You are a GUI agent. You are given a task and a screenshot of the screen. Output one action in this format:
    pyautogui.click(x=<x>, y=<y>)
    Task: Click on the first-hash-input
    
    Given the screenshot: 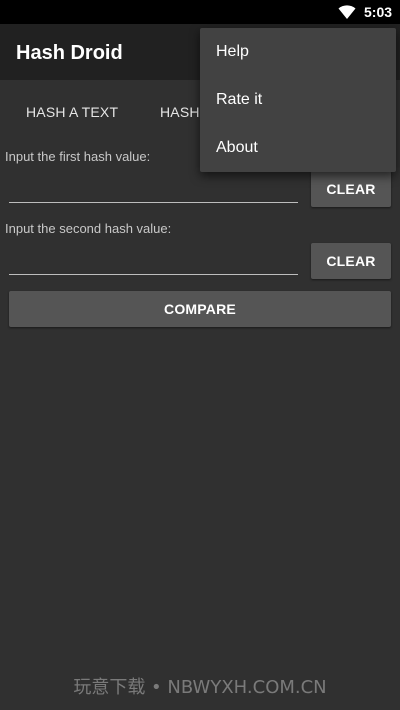 What is the action you would take?
    pyautogui.click(x=153, y=188)
    